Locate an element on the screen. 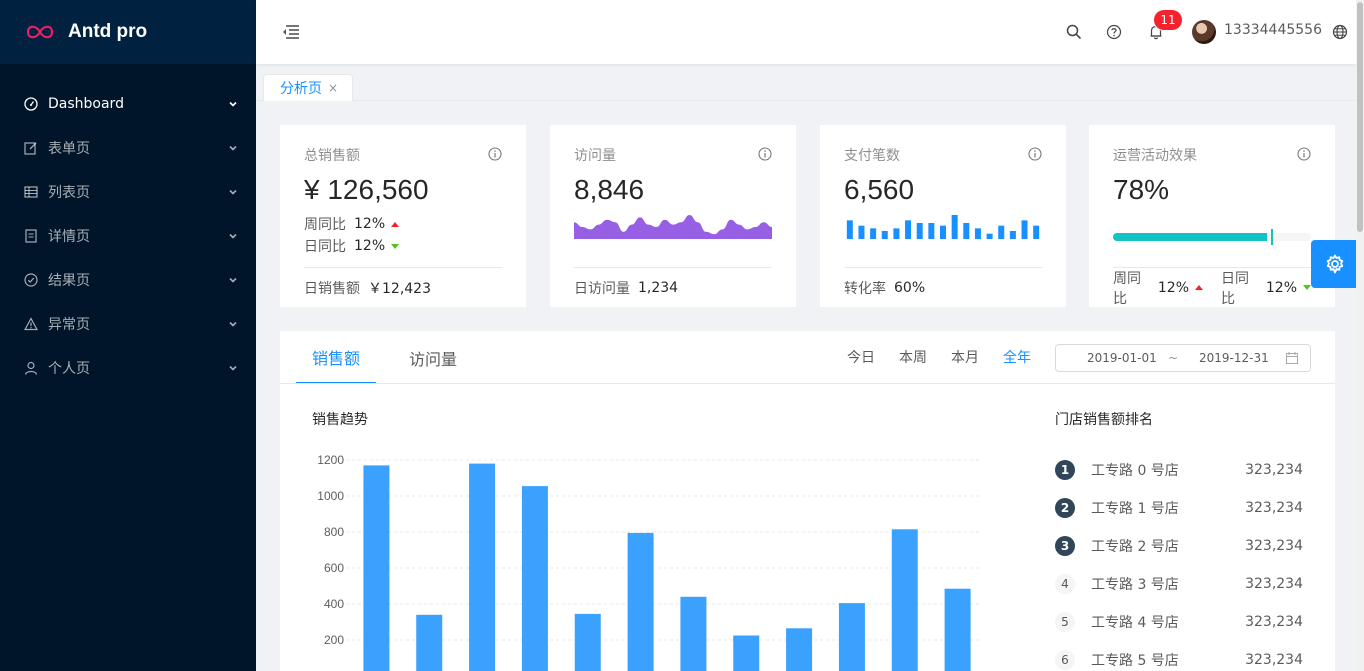  card-chart is located at coordinates (673, 236).